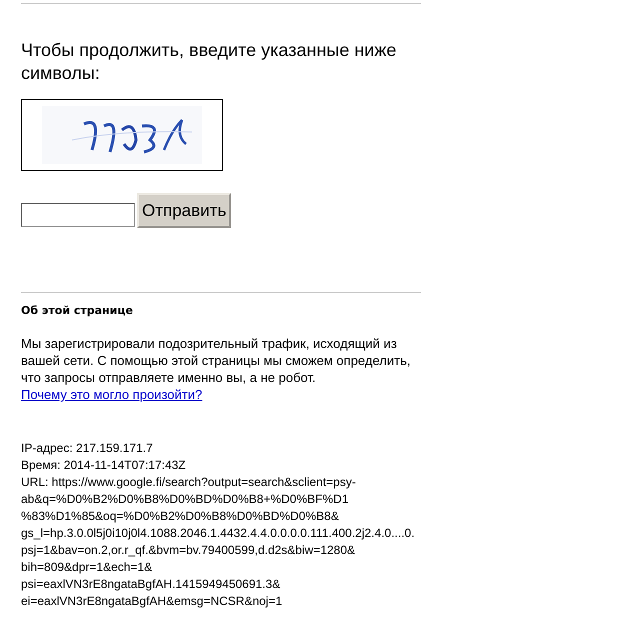 This screenshot has width=640, height=621. What do you see at coordinates (103, 465) in the screenshot?
I see `detail-line: Время: 2014-11-14T07:17:43Z` at bounding box center [103, 465].